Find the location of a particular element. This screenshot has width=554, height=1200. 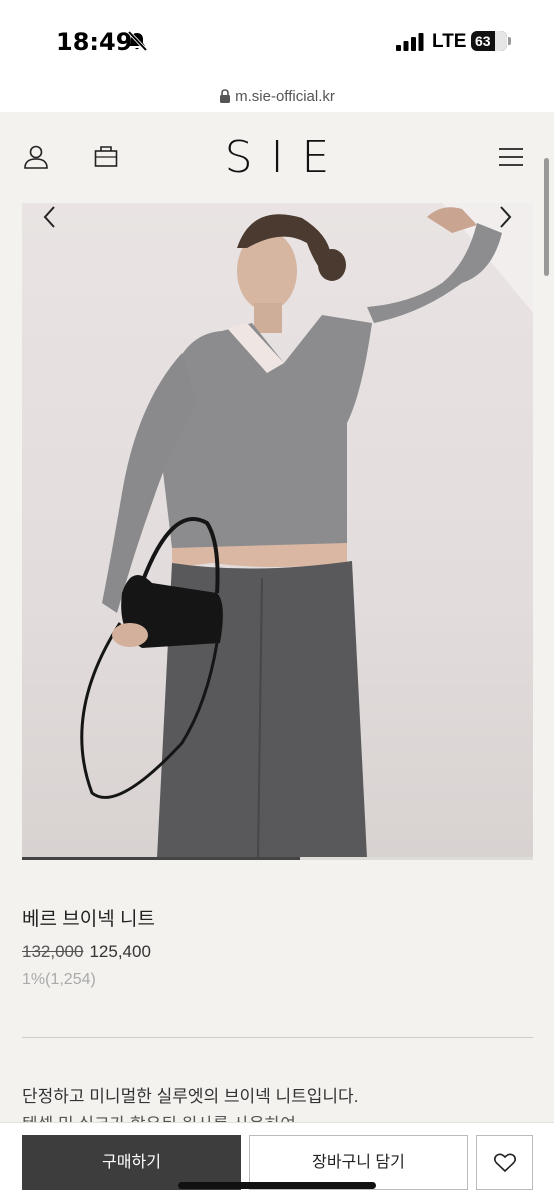

site-header: SIE is located at coordinates (277, 157).